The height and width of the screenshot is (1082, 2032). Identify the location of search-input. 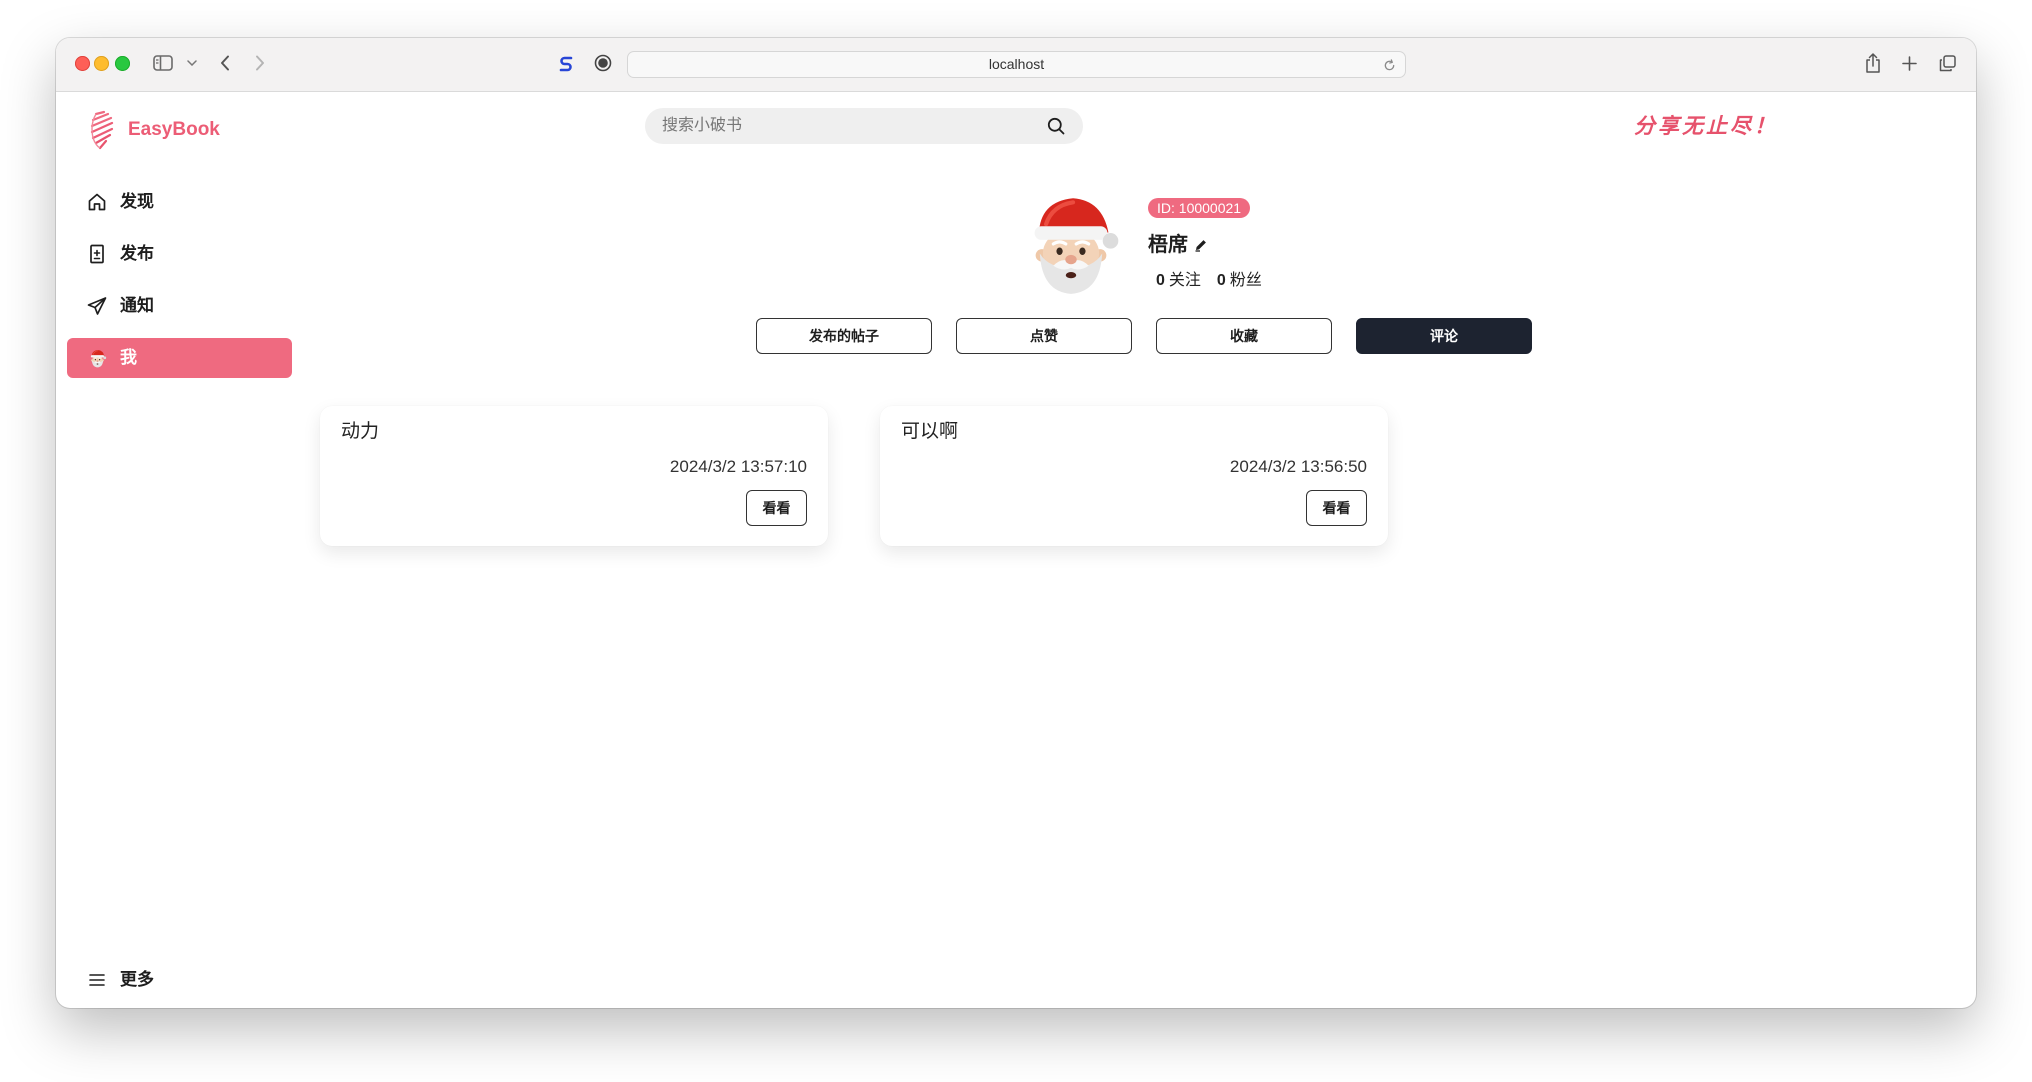
(840, 126).